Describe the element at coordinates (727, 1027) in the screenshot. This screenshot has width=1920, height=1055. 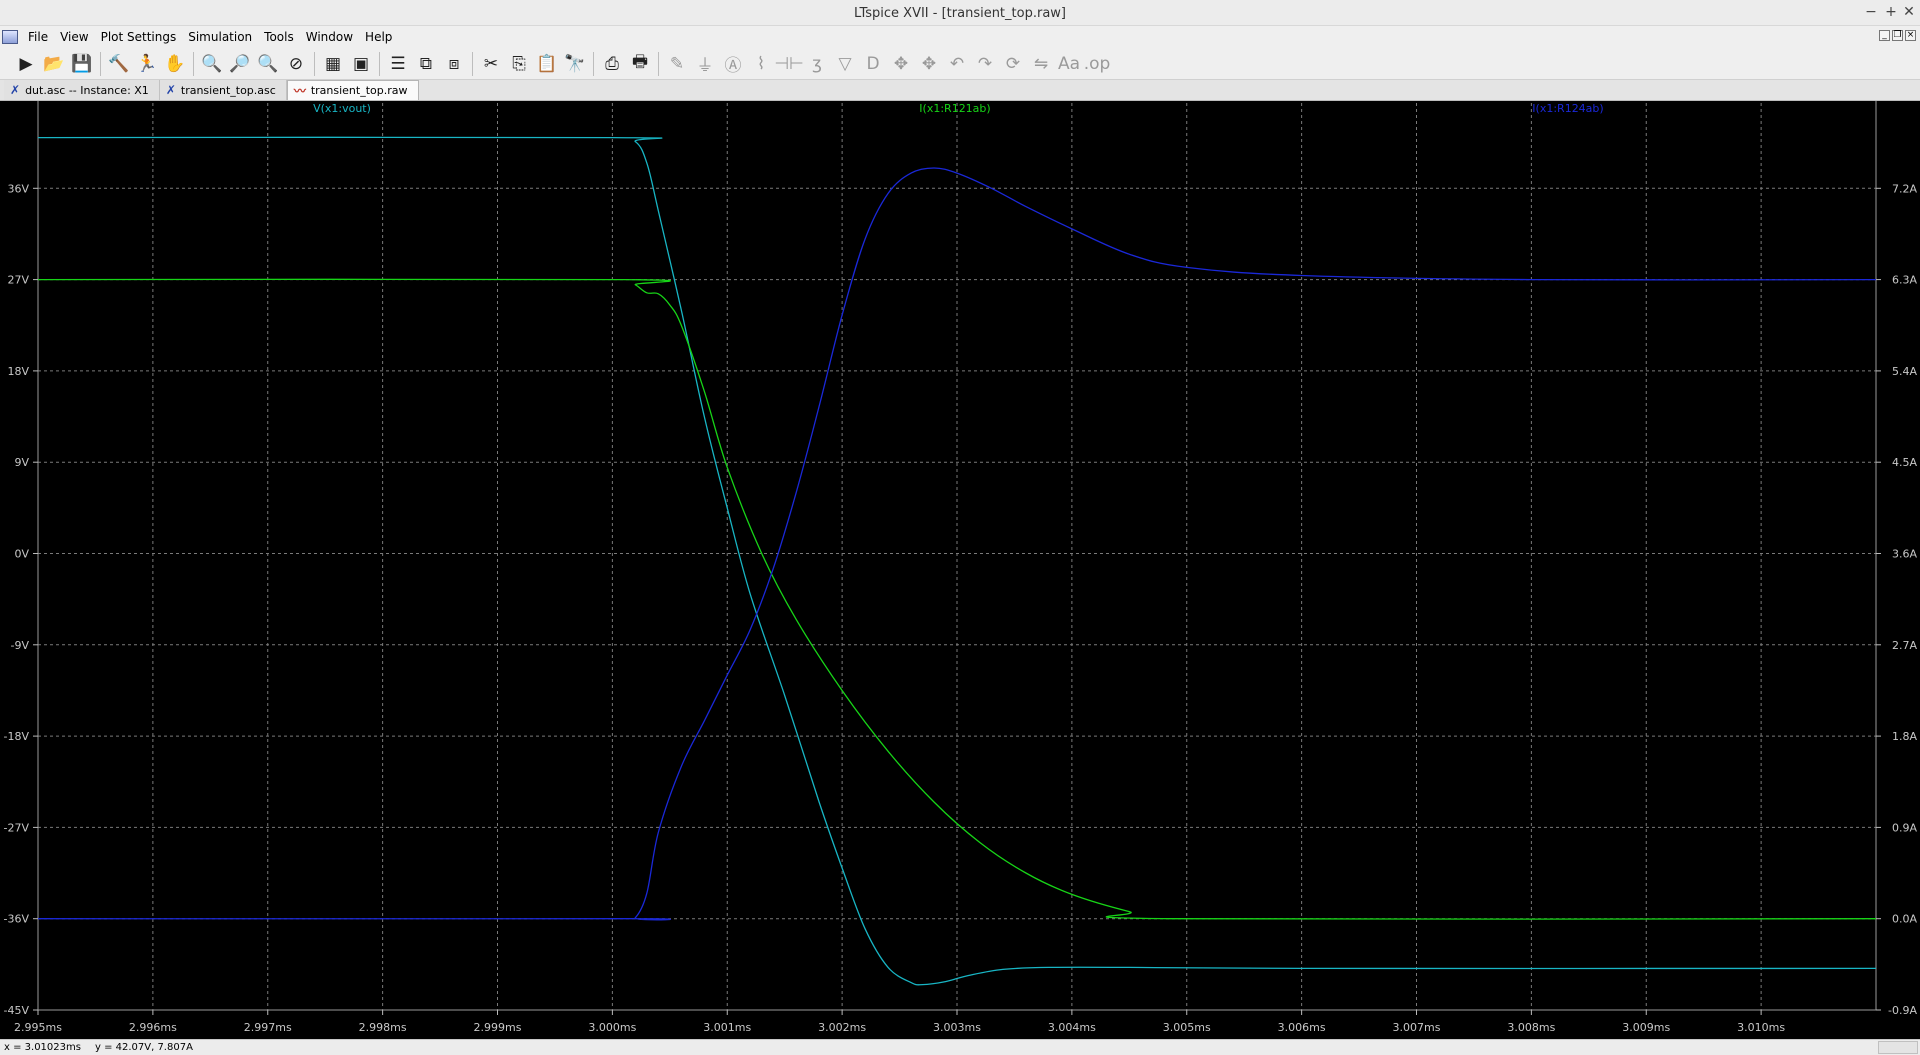
I see `x-tick-label: 3.001ms` at that location.